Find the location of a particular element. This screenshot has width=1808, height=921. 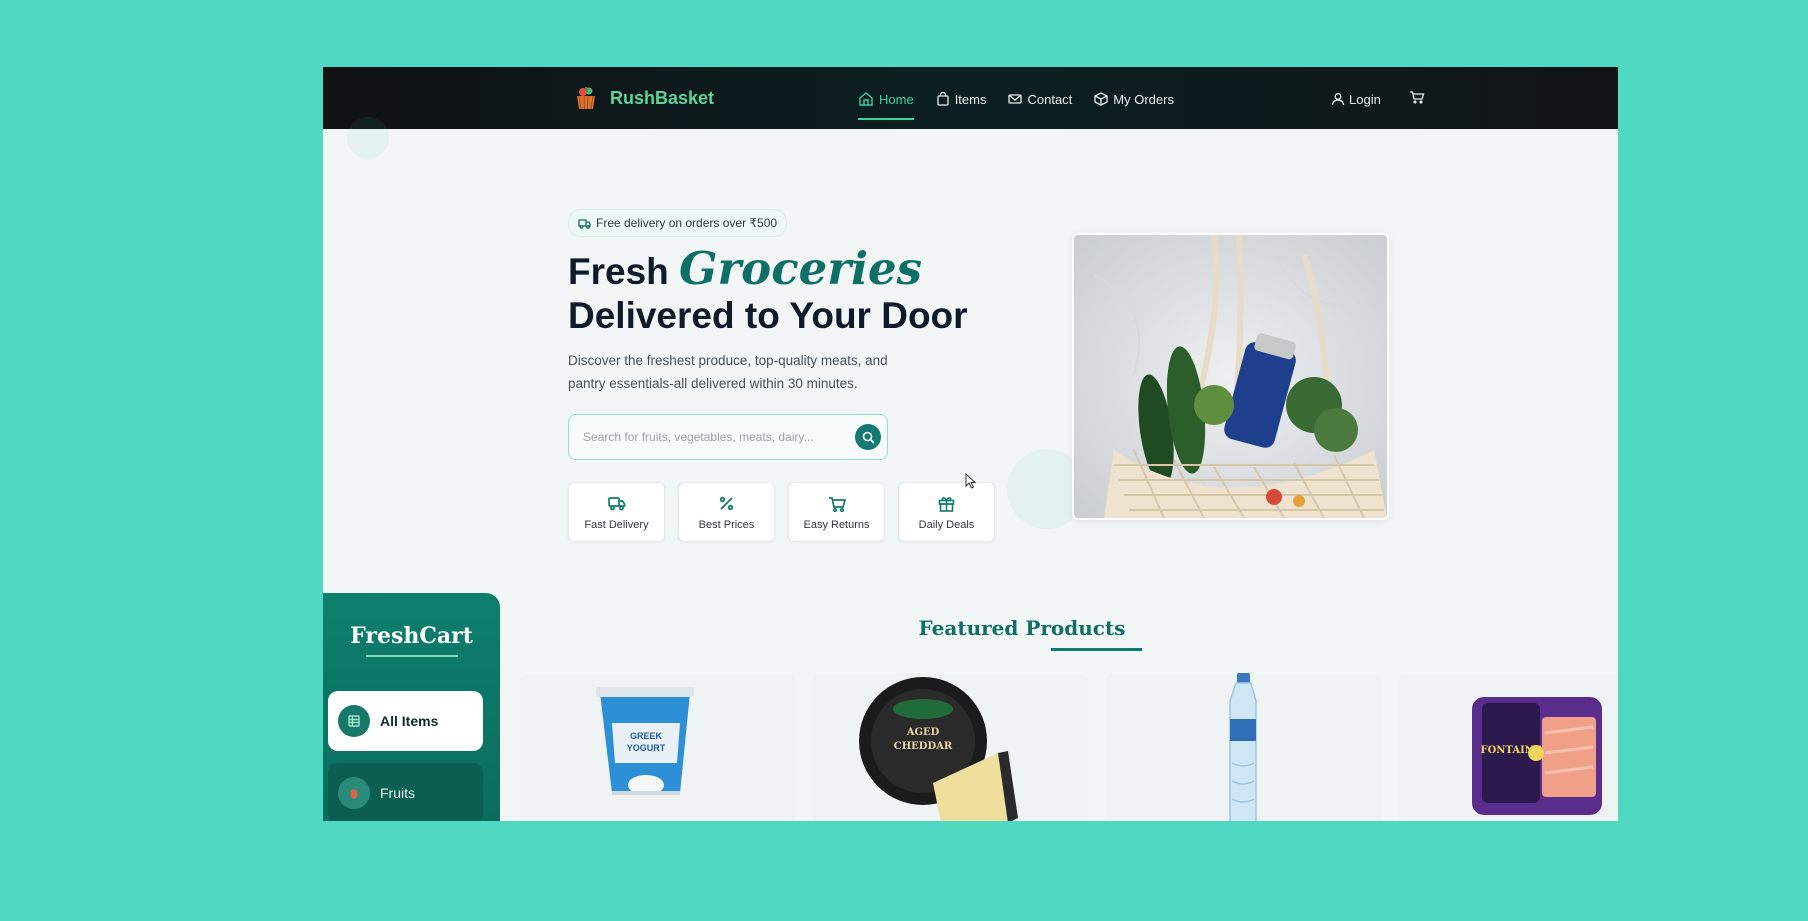

nav-link-label: Contact is located at coordinates (1050, 99).